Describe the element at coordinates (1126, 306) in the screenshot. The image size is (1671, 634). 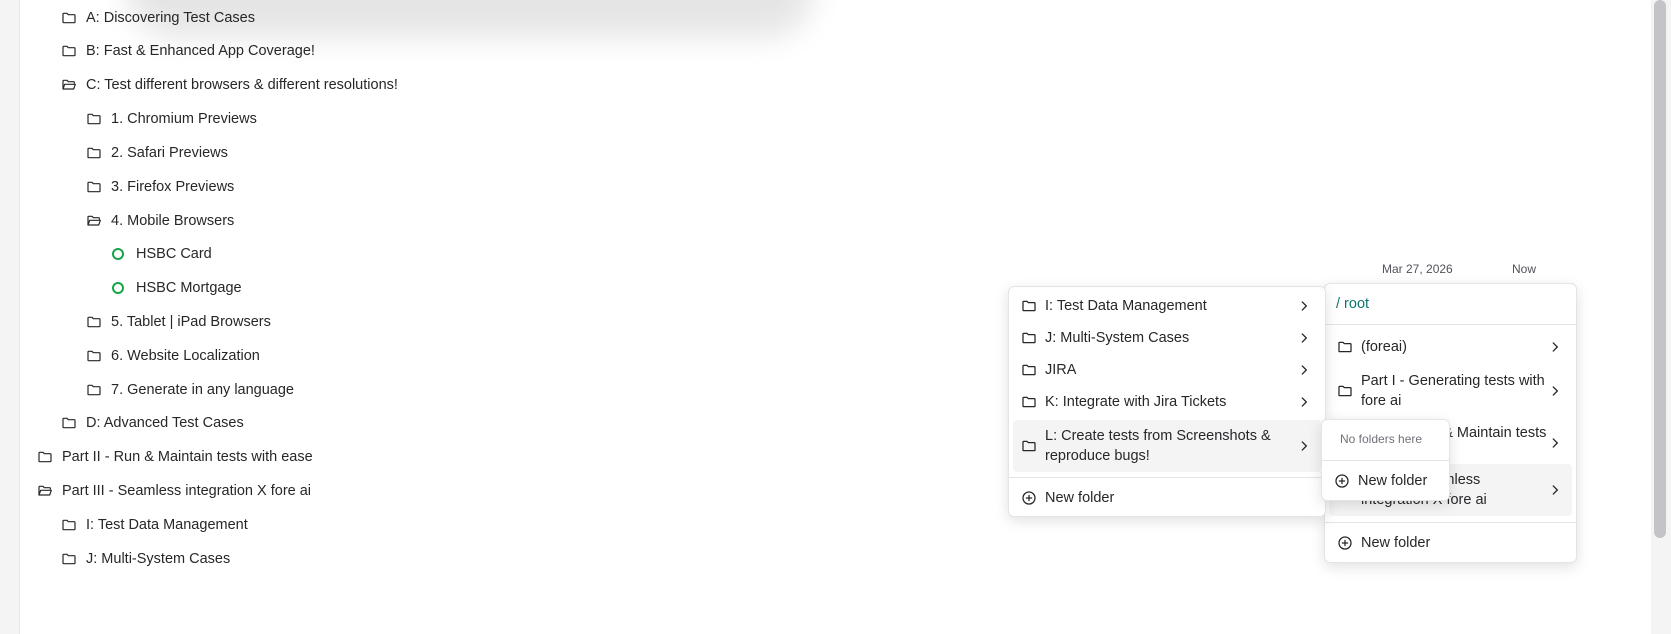
I see `menu-item-label: I: Test Data Management` at that location.